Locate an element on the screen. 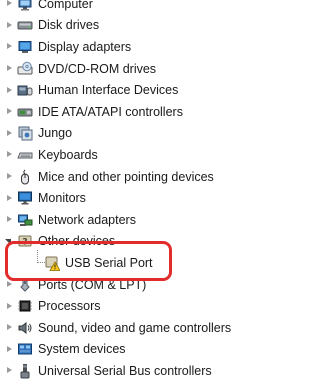 Image resolution: width=320 pixels, height=387 pixels. tree-item-jungo: Jungo is located at coordinates (134, 134).